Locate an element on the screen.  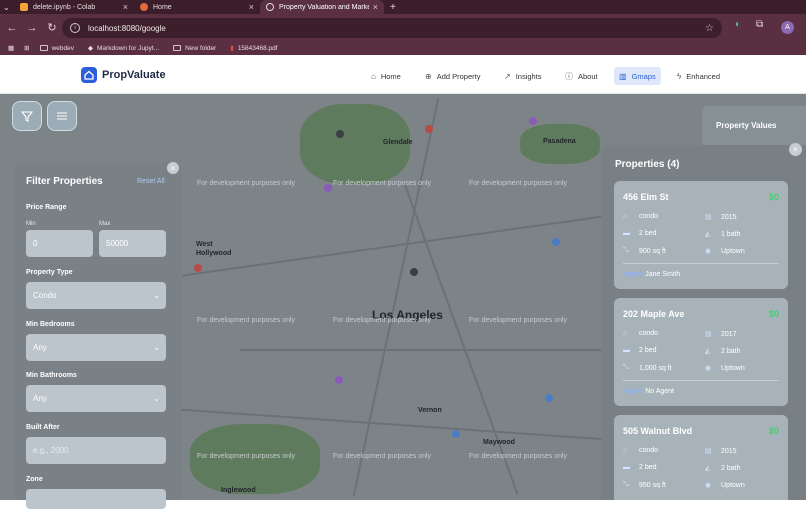
nav-add-property: ⊕ Add Property is located at coordinates (452, 76).